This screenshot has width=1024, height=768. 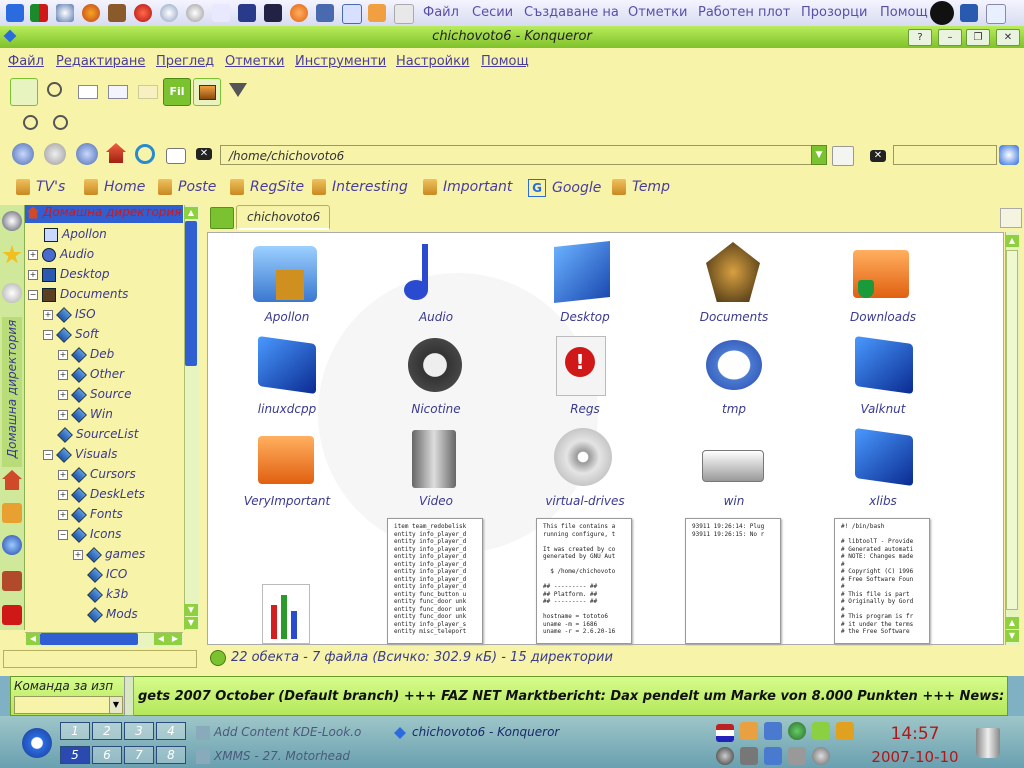 What do you see at coordinates (436, 317) in the screenshot?
I see `icon-label: Audio` at bounding box center [436, 317].